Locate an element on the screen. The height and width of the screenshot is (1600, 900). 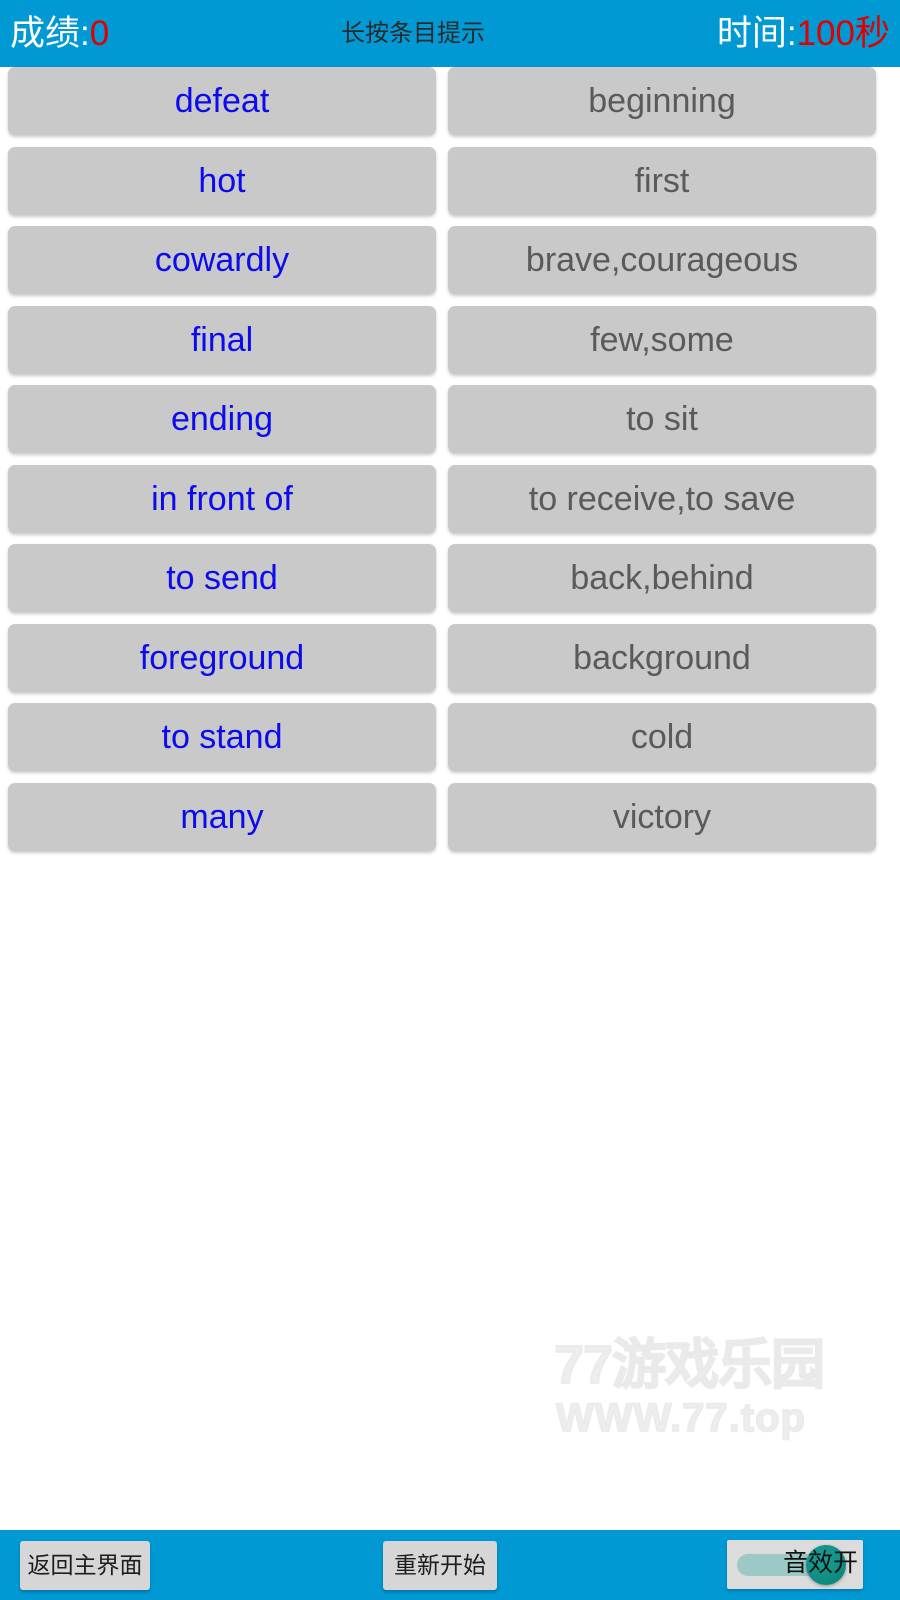
word-card-right-6: to receive,to save is located at coordinates (662, 498).